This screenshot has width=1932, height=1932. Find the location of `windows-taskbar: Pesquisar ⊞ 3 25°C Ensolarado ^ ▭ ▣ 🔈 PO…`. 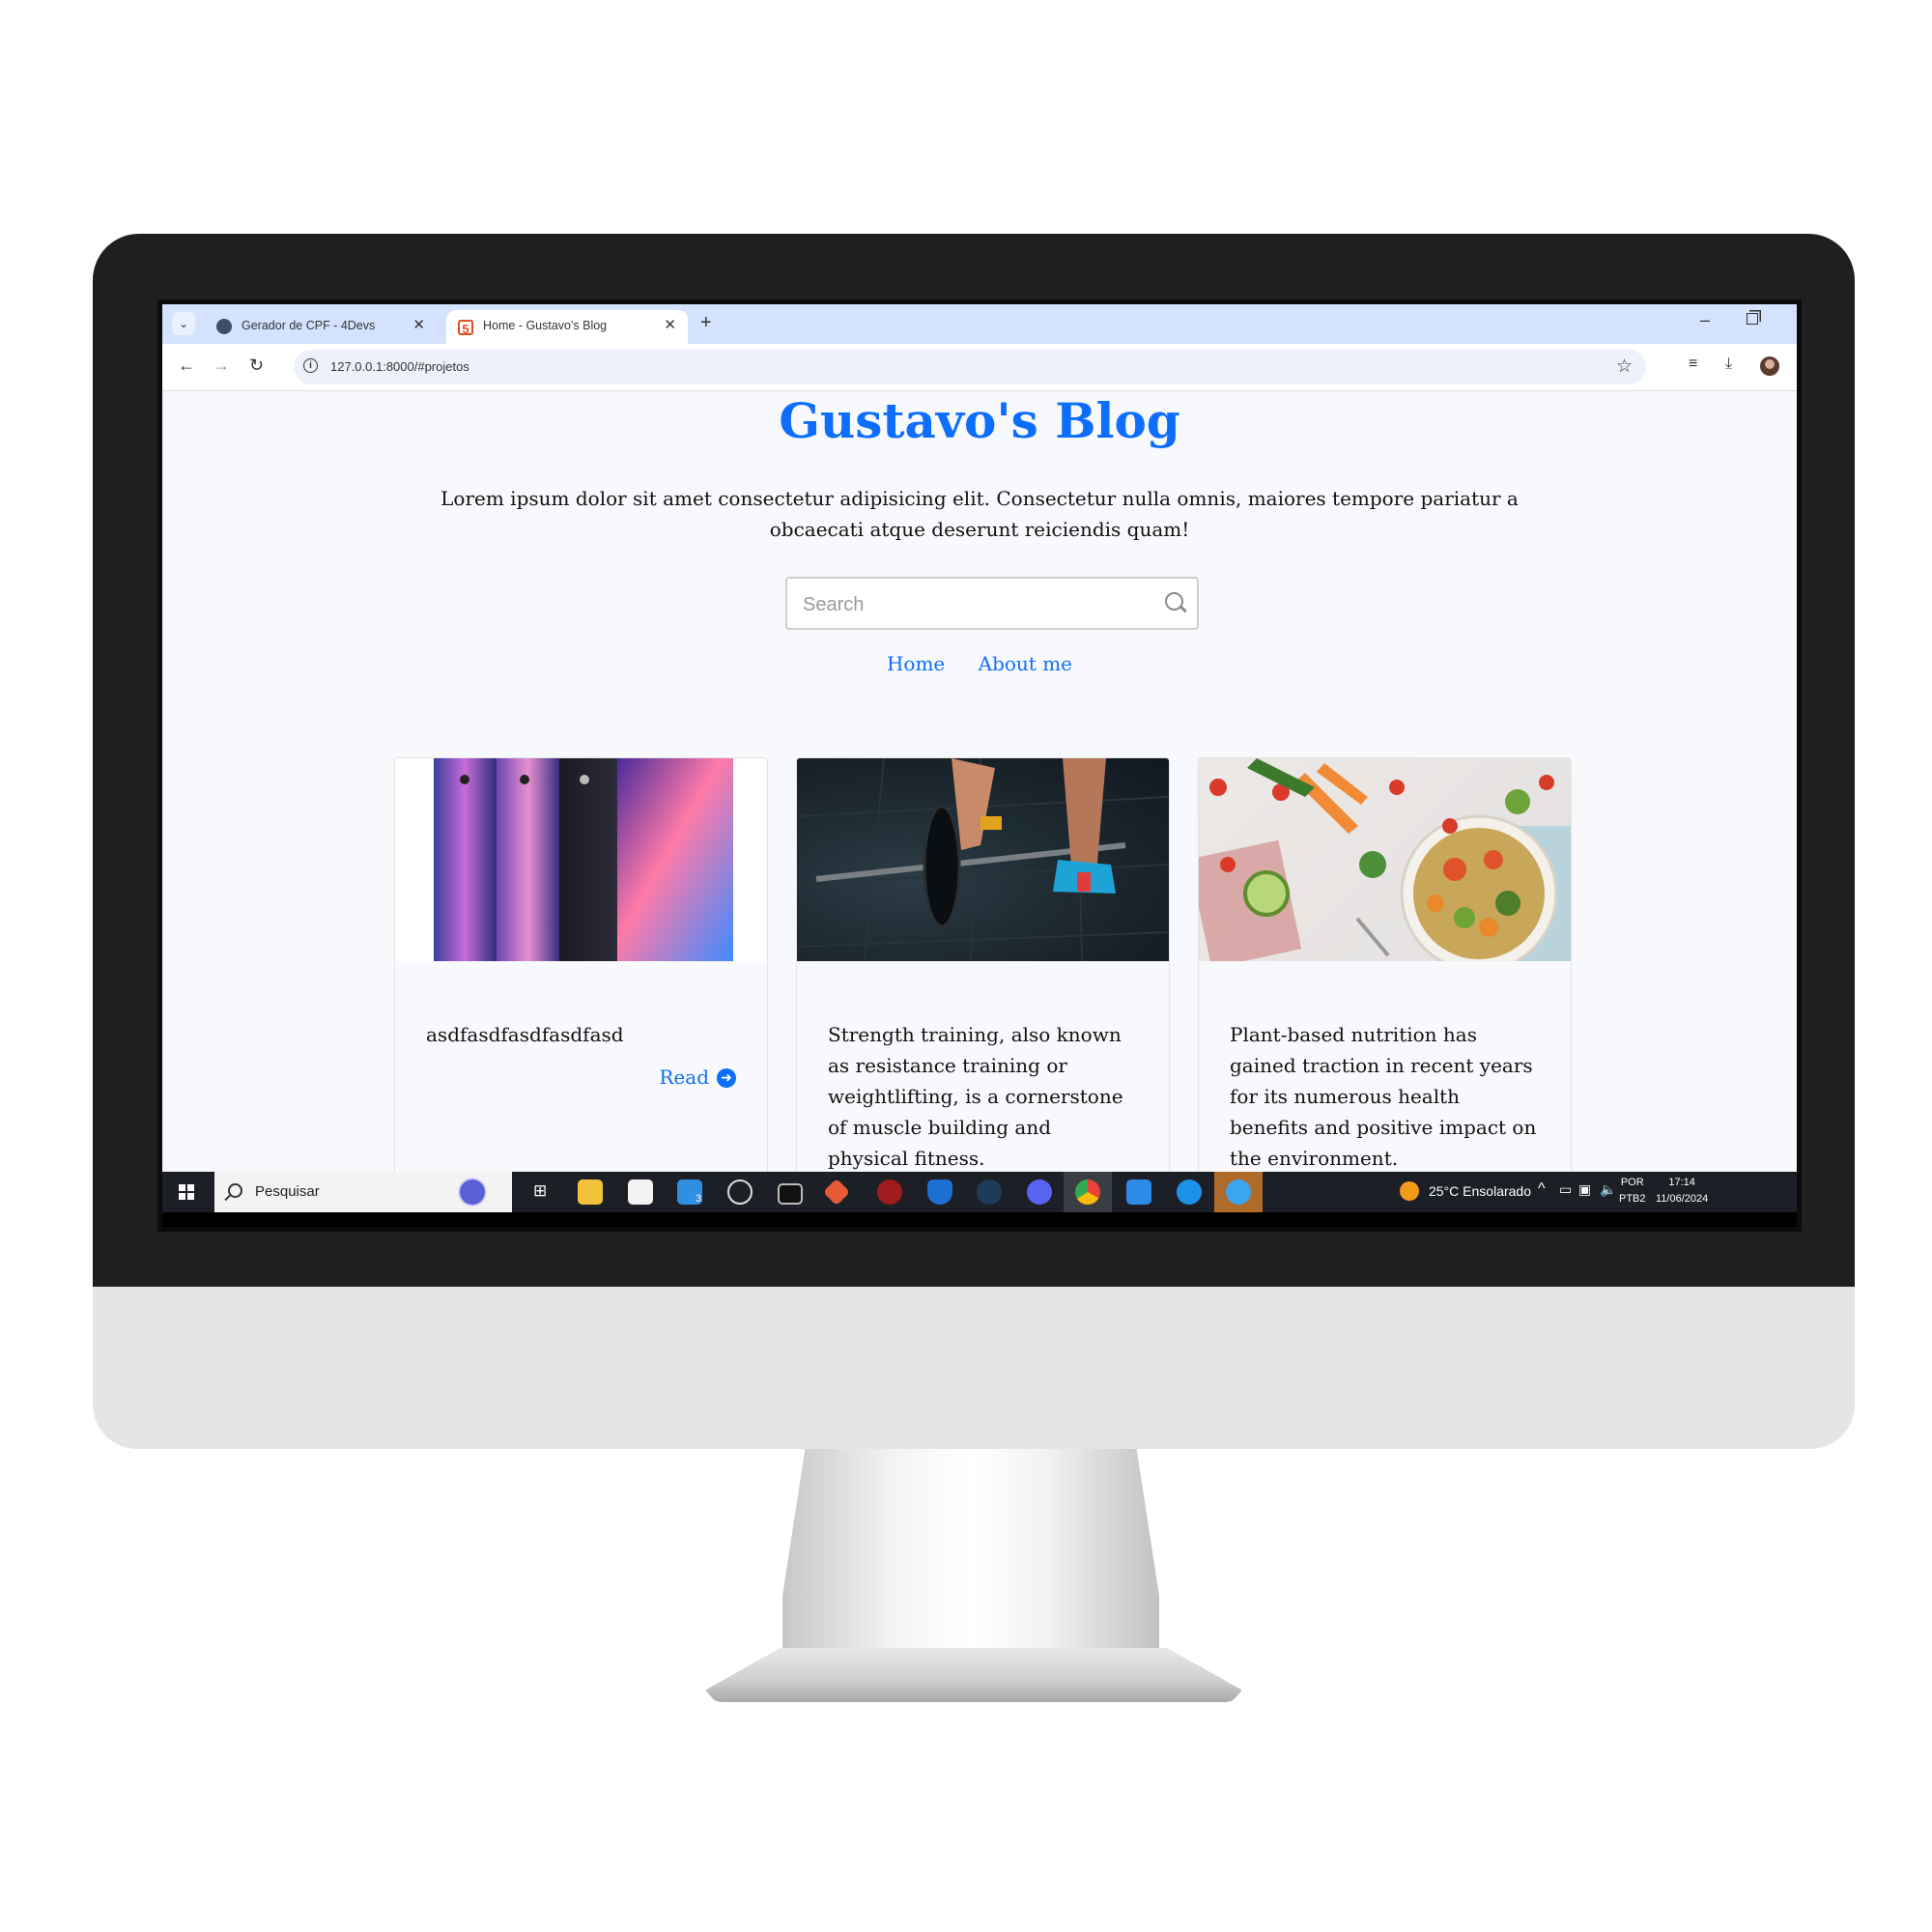

windows-taskbar: Pesquisar ⊞ 3 25°C Ensolarado ^ ▭ ▣ 🔈 PO… is located at coordinates (979, 1192).